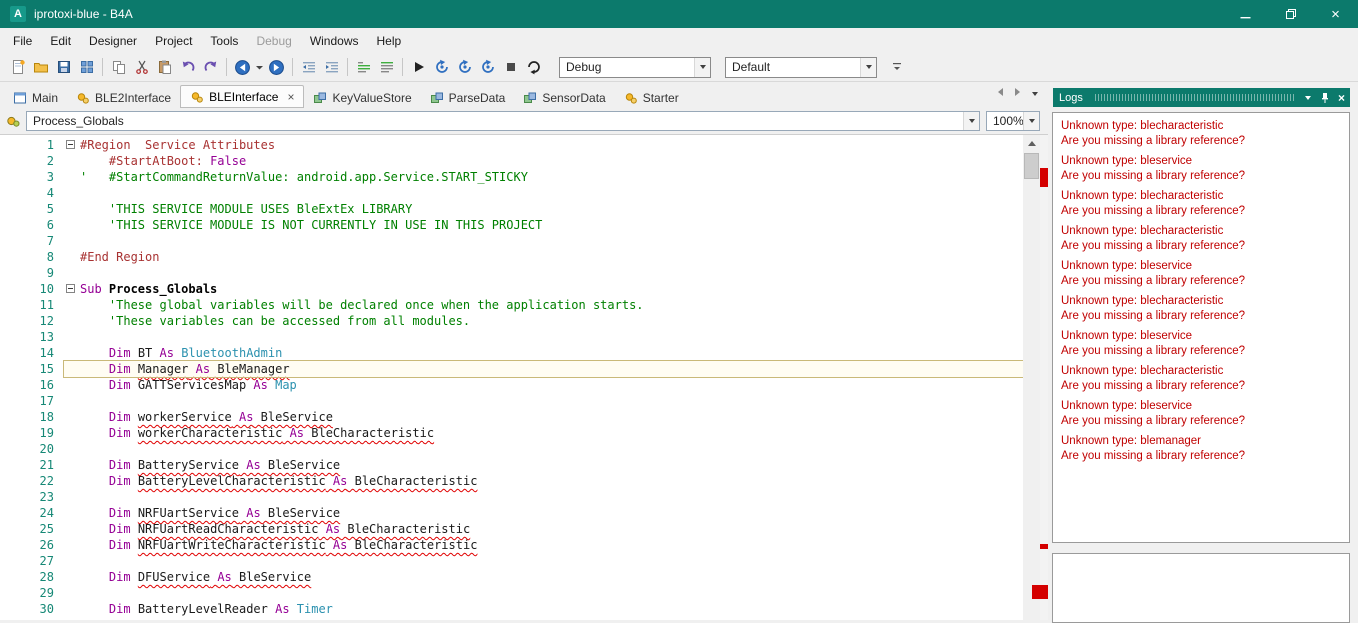 The image size is (1358, 623). What do you see at coordinates (36, 609) in the screenshot?
I see `line-number: 30` at bounding box center [36, 609].